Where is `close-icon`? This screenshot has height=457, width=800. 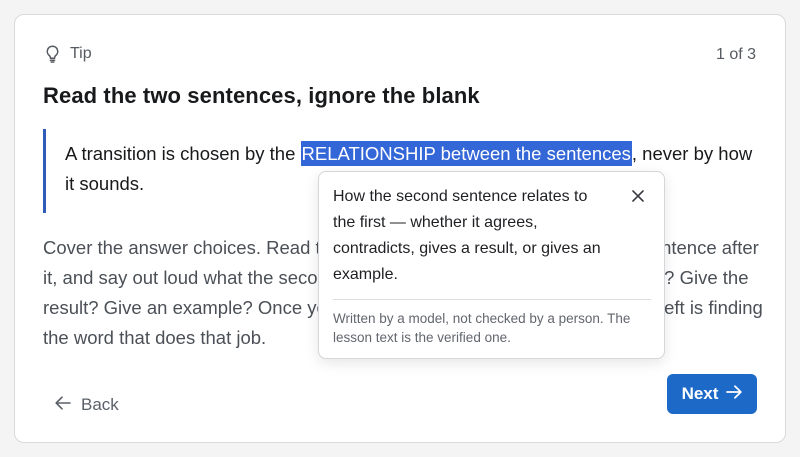 close-icon is located at coordinates (638, 198).